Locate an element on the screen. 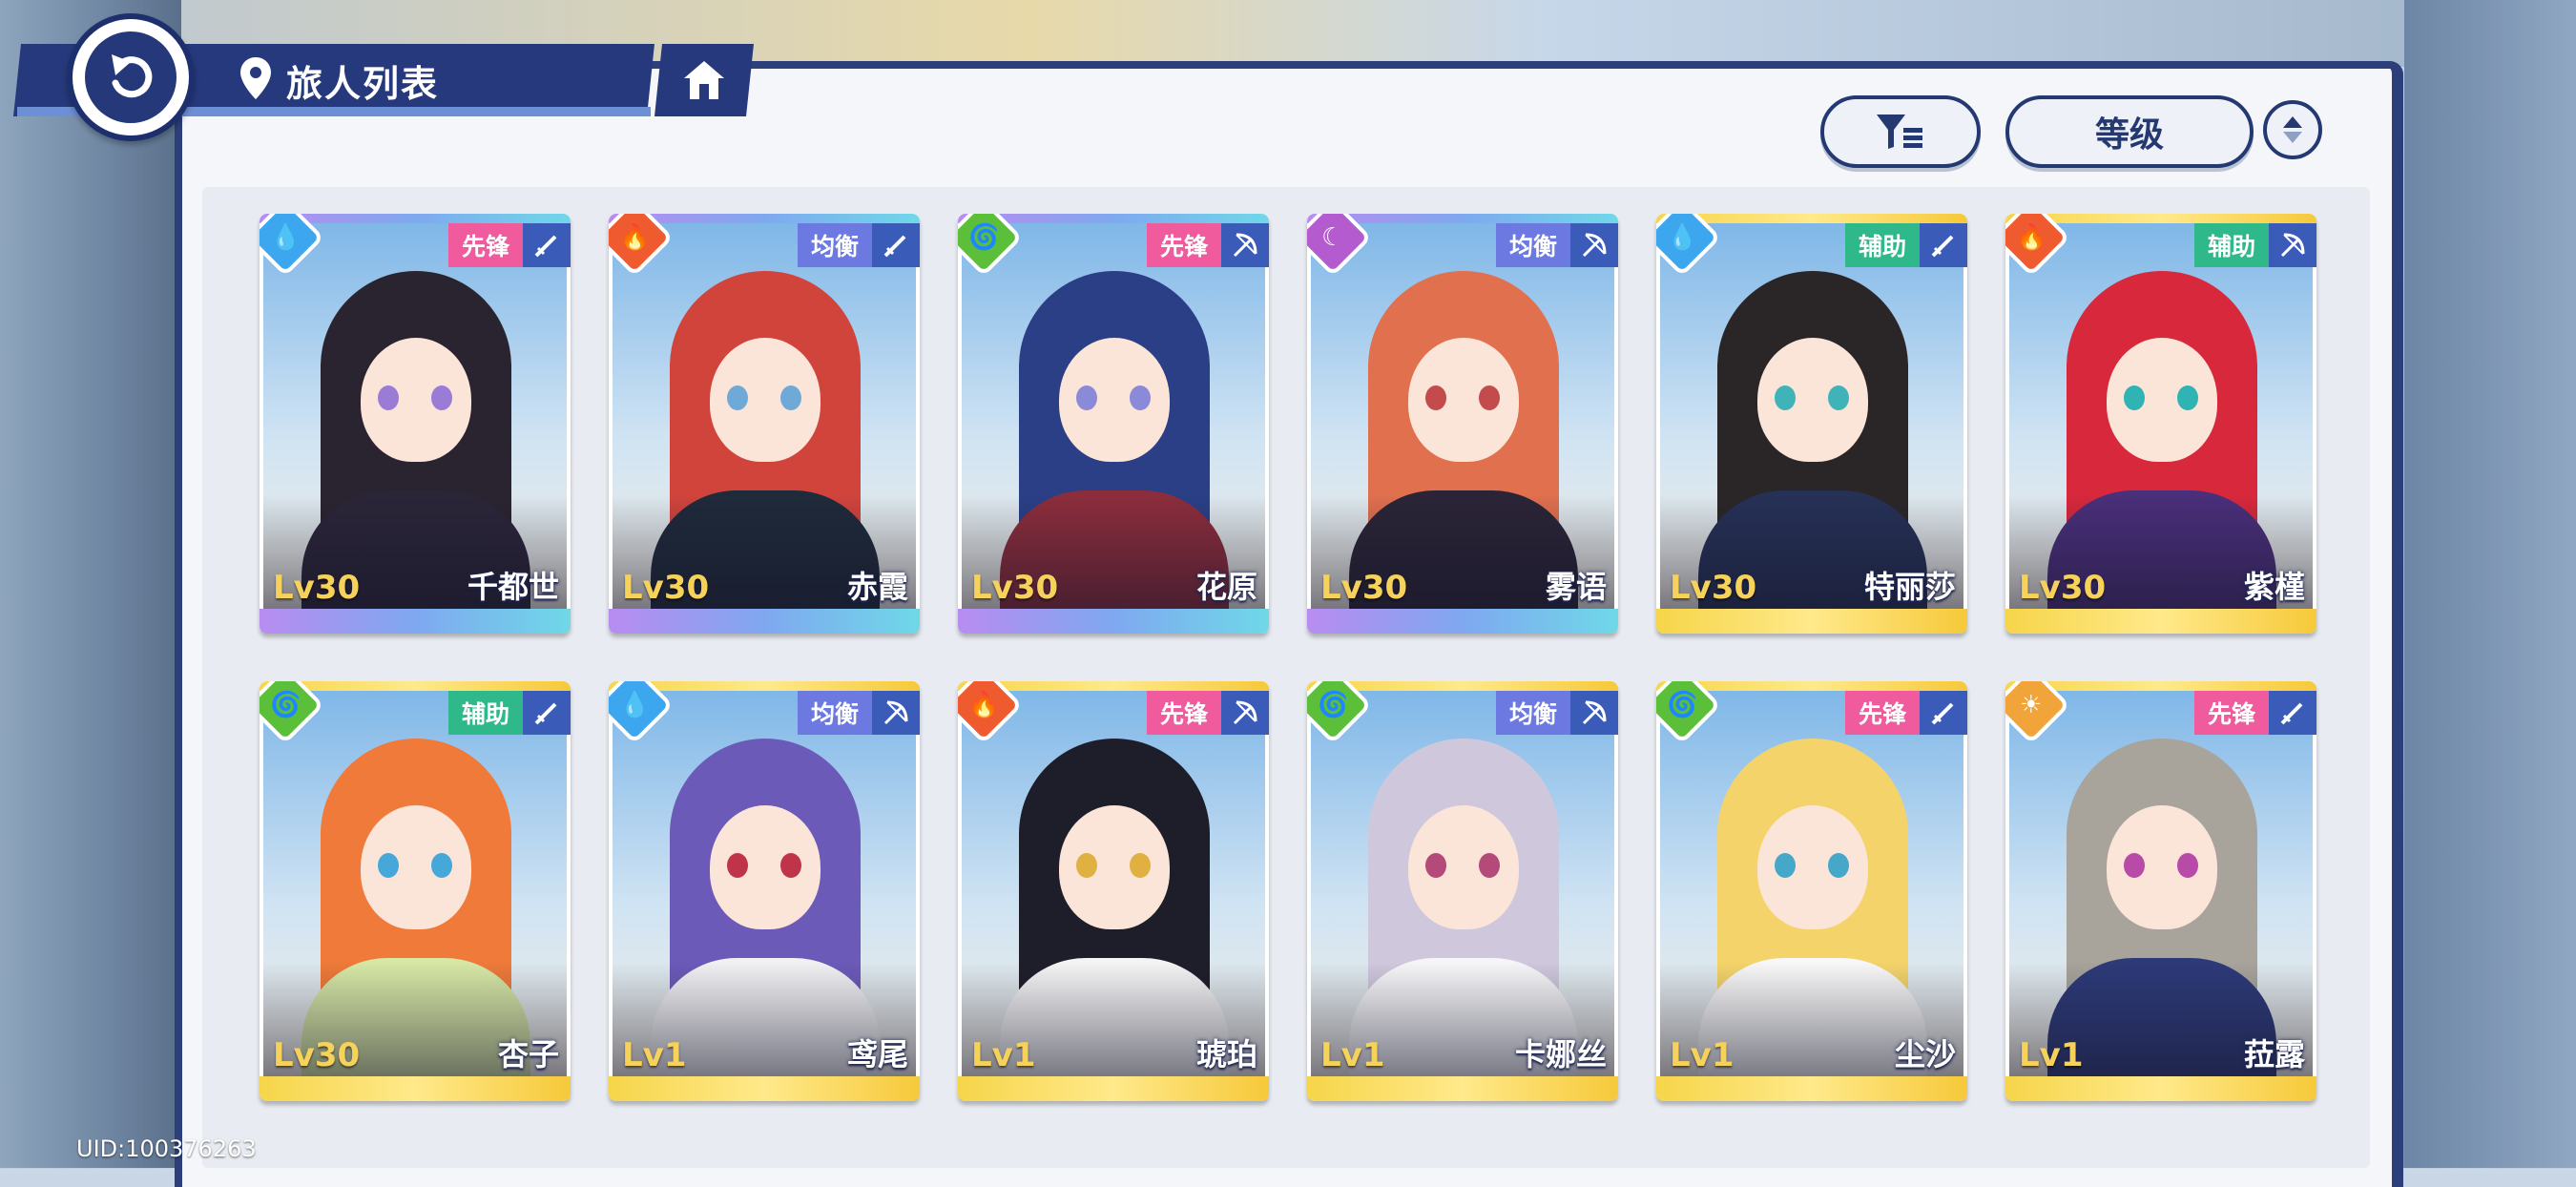  character-name: 千都世 is located at coordinates (513, 587).